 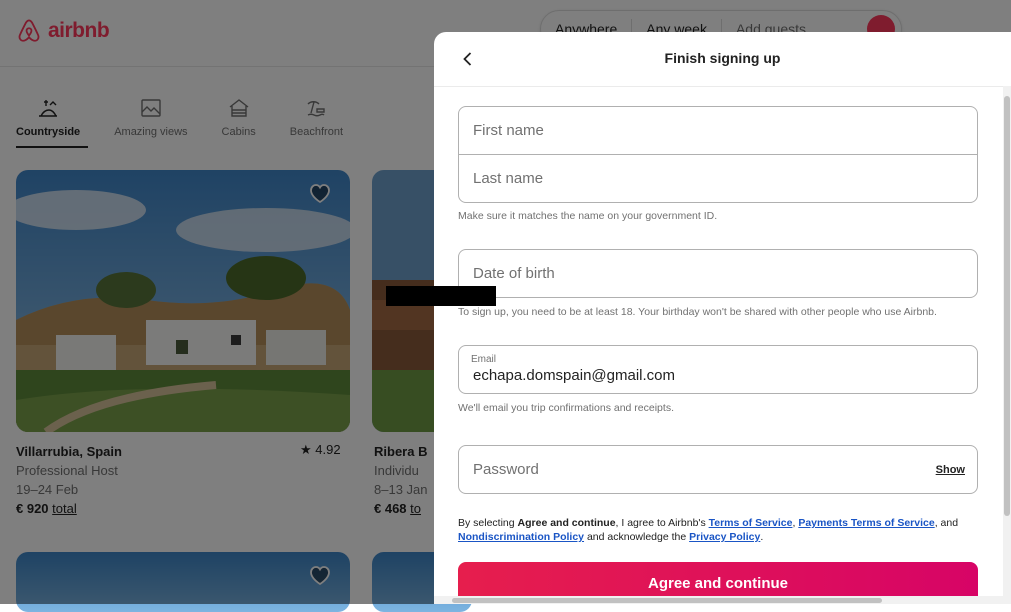 I want to click on email-label: Email, so click(x=484, y=359).